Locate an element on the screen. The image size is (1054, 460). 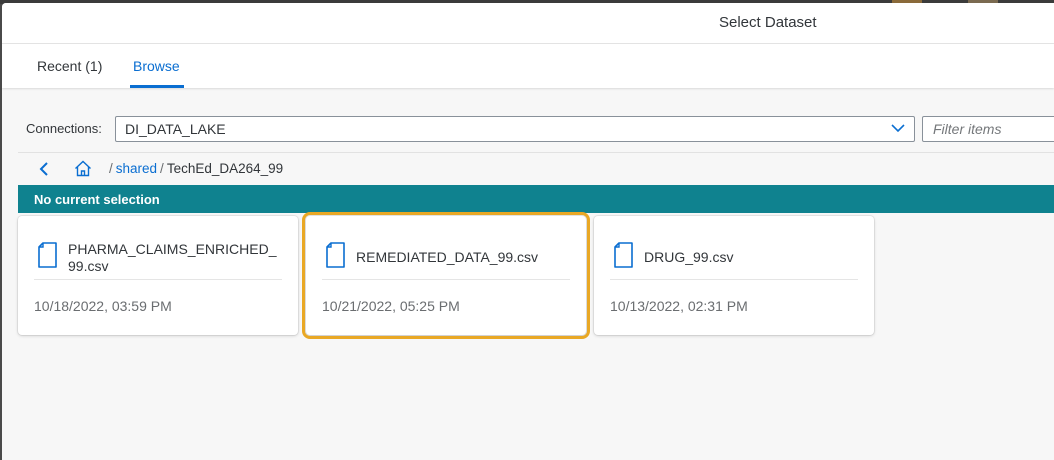
connections-label: Connections: is located at coordinates (64, 128).